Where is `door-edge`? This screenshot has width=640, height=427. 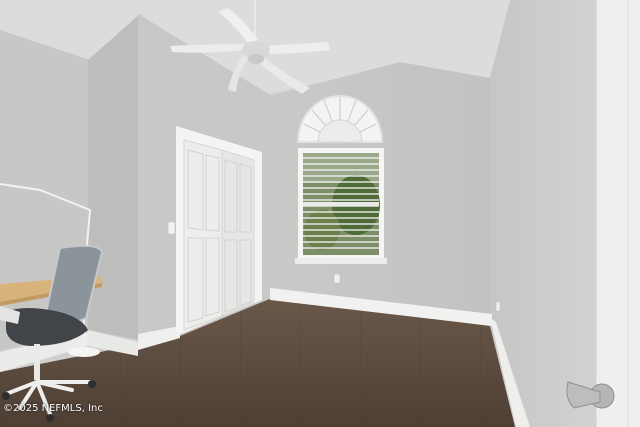
door-edge is located at coordinates (618, 213).